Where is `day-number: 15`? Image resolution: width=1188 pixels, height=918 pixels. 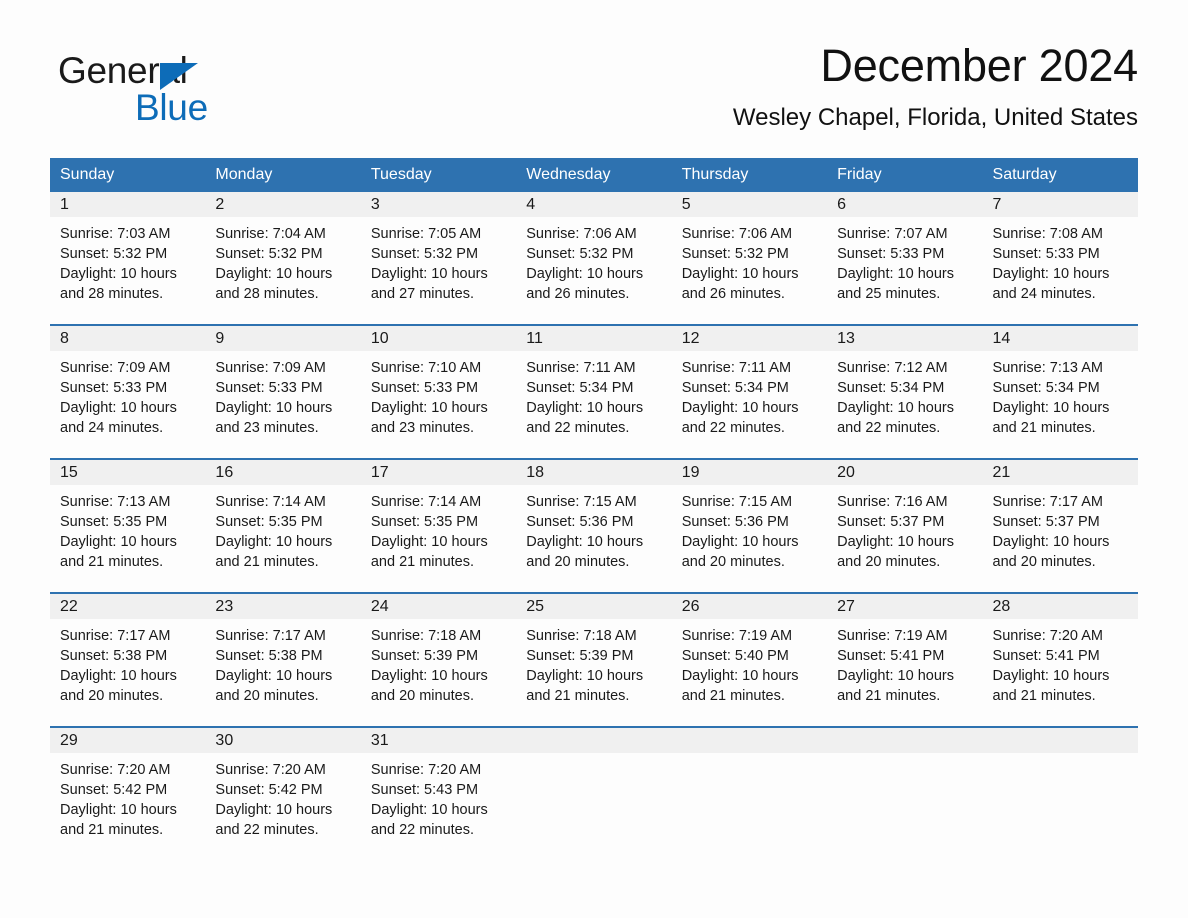
day-number: 15 is located at coordinates (128, 471).